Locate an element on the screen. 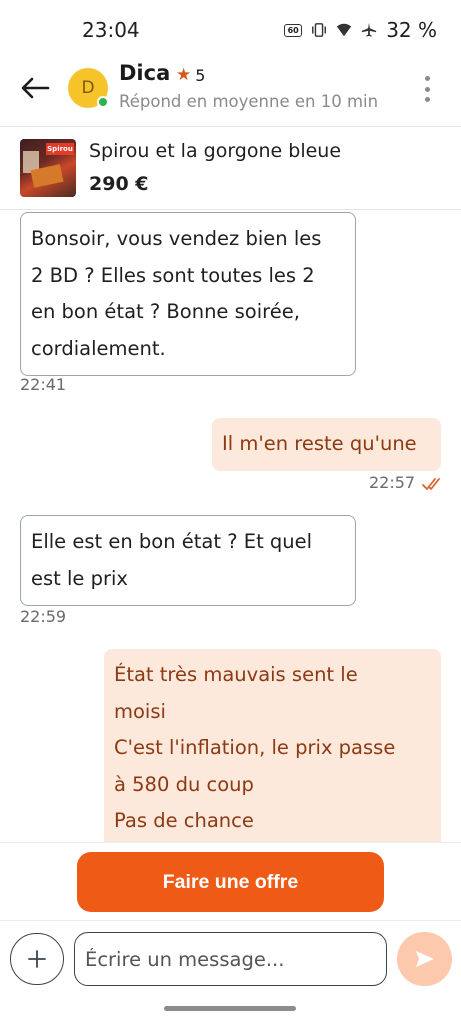 The height and width of the screenshot is (1024, 461). wifi-icon is located at coordinates (344, 30).